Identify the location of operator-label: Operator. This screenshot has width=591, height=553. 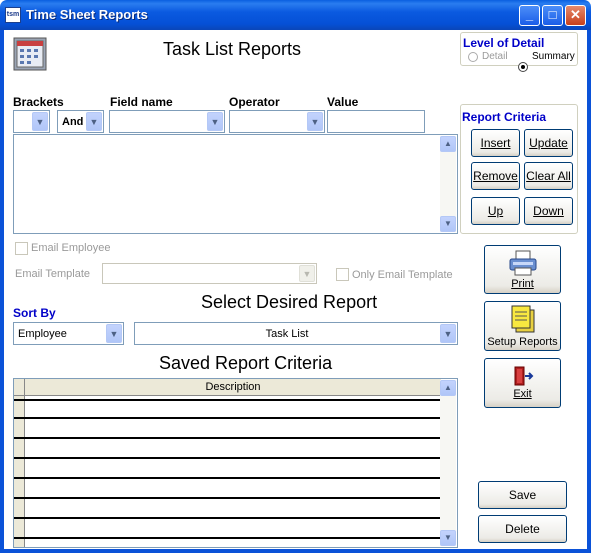
(254, 102).